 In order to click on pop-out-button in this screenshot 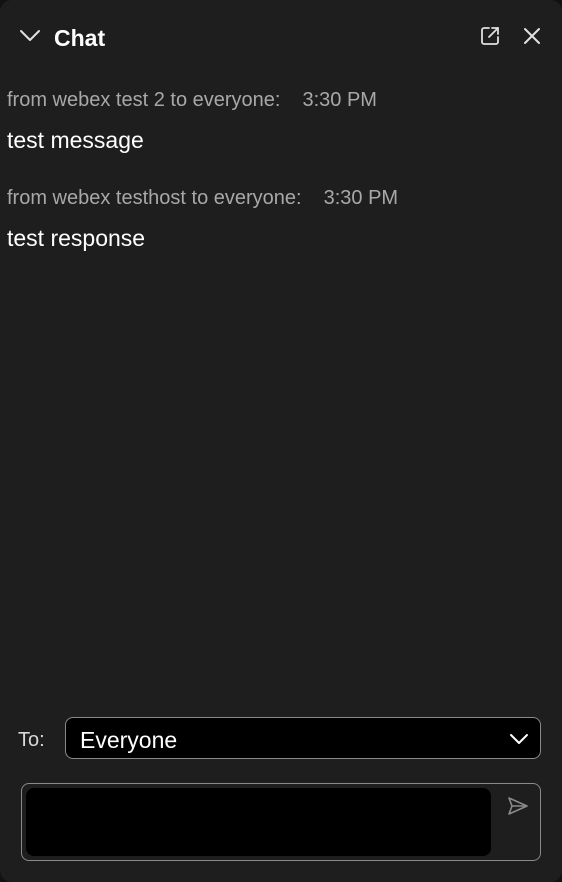, I will do `click(490, 36)`.